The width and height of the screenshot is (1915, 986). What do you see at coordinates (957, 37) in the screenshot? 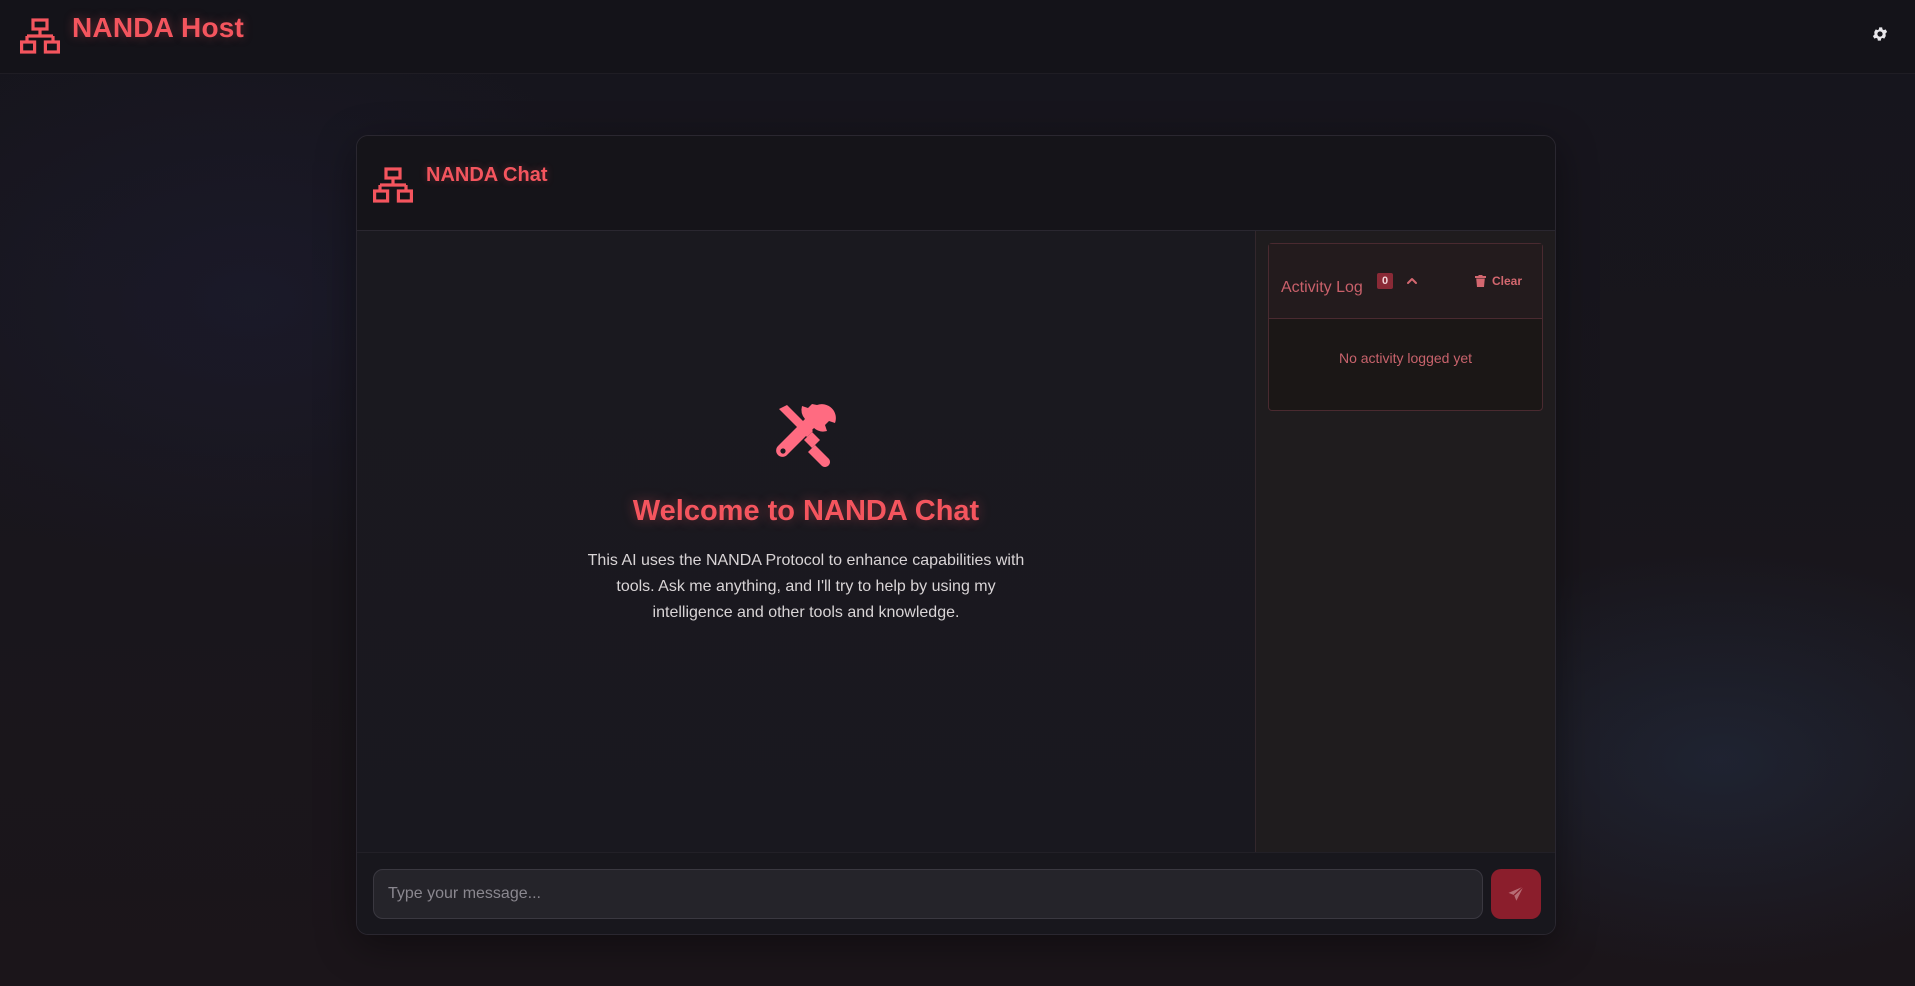
I see `app-header: NANDA Host` at bounding box center [957, 37].